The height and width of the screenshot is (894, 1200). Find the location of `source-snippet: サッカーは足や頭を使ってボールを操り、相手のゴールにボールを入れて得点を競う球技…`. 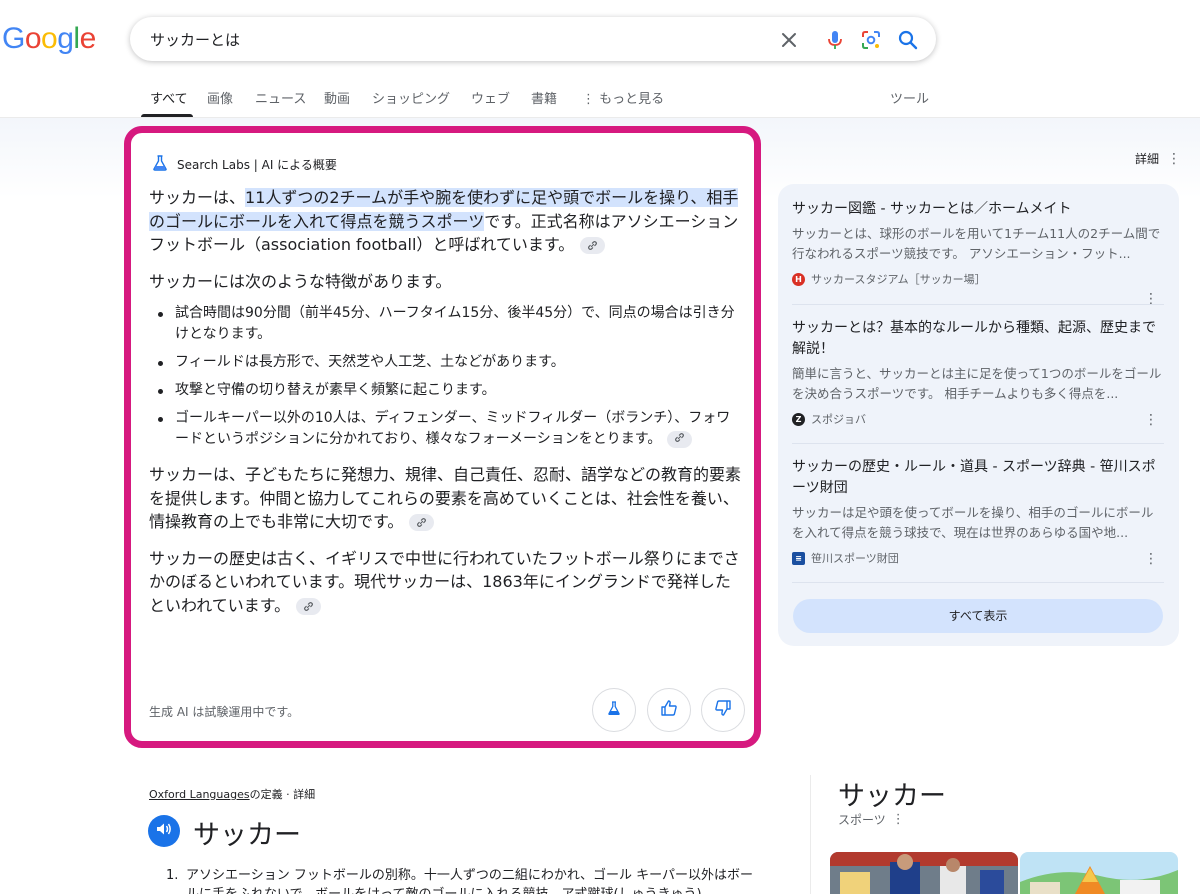

source-snippet: サッカーは足や頭を使ってボールを操り、相手のゴールにボールを入れて得点を競う球技… is located at coordinates (973, 522).